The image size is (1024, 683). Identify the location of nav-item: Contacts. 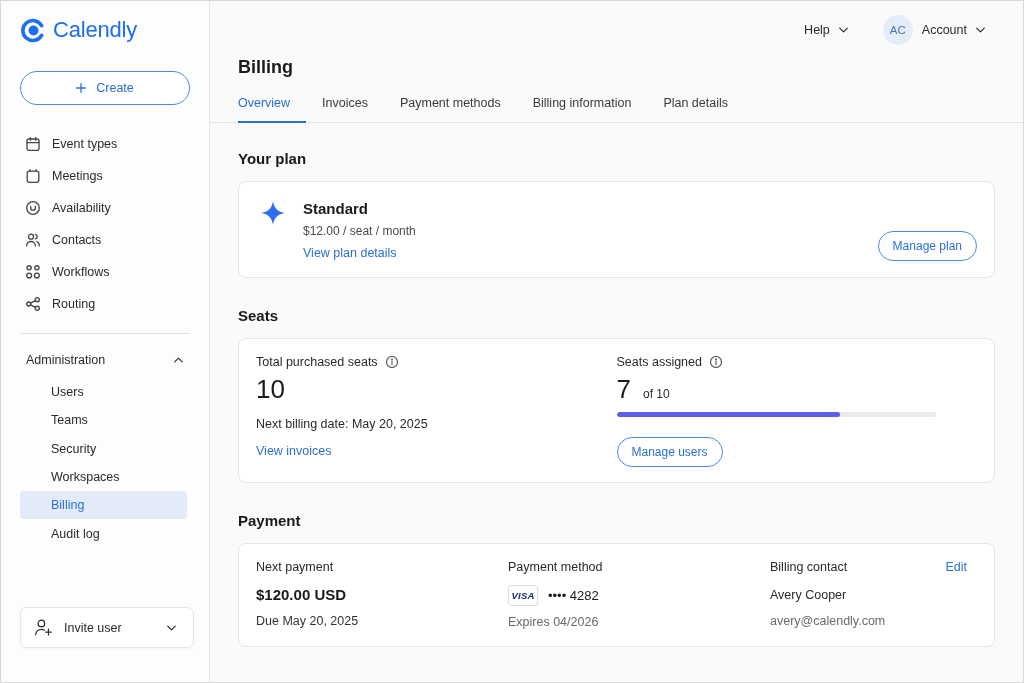
(103, 240).